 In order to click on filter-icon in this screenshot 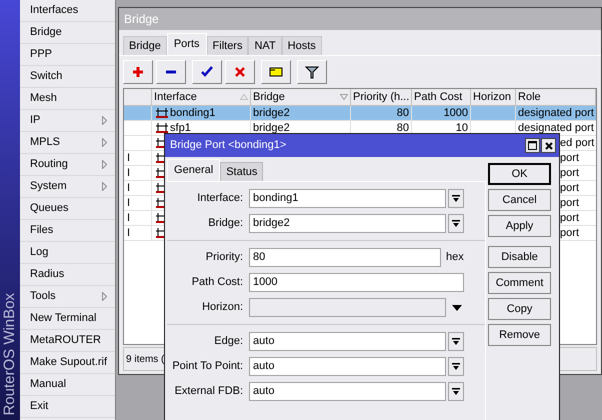, I will do `click(312, 72)`.